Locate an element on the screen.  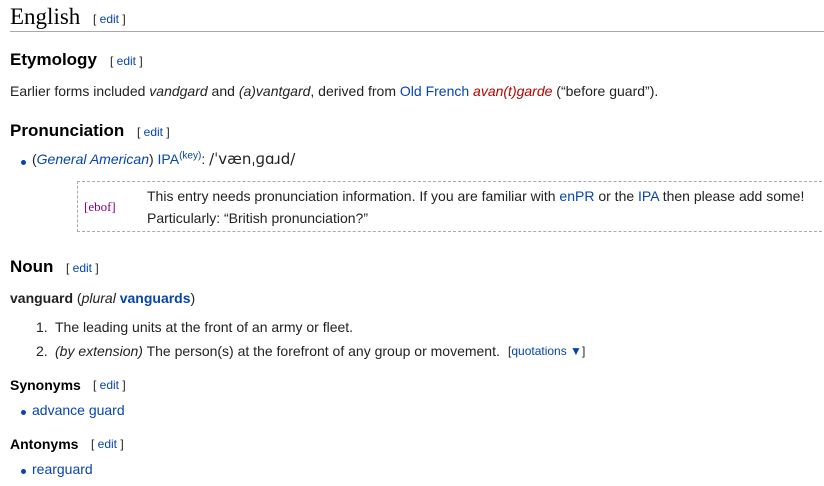
etymology-form-avantgard: (a)vantgard is located at coordinates (274, 91).